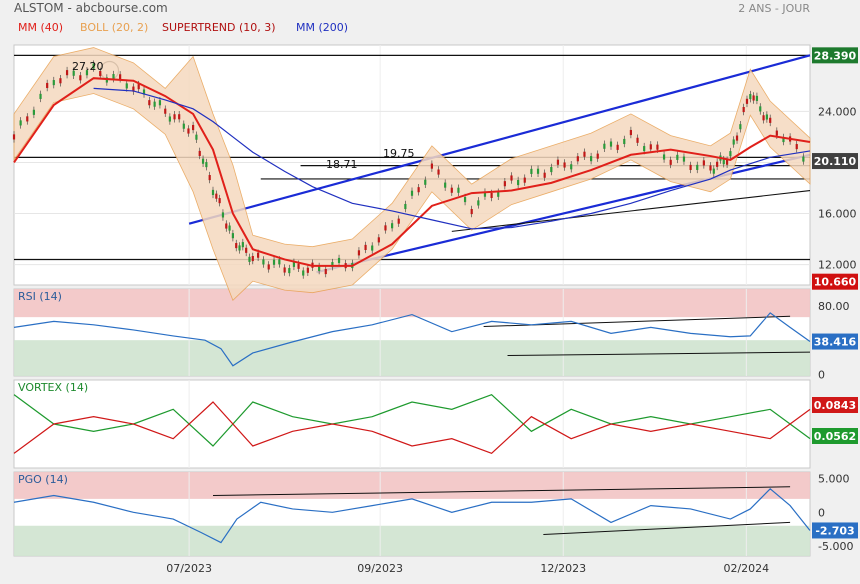 The image size is (860, 584). Describe the element at coordinates (412, 485) in the screenshot. I see `pgo-upper-zone` at that location.